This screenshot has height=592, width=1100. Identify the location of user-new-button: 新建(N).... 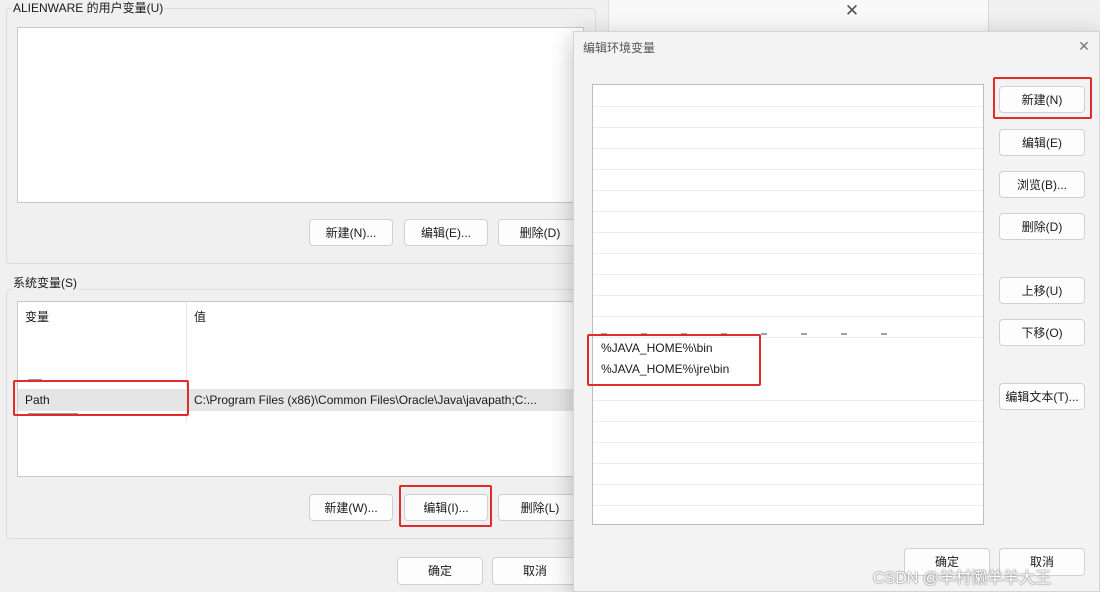
(351, 232).